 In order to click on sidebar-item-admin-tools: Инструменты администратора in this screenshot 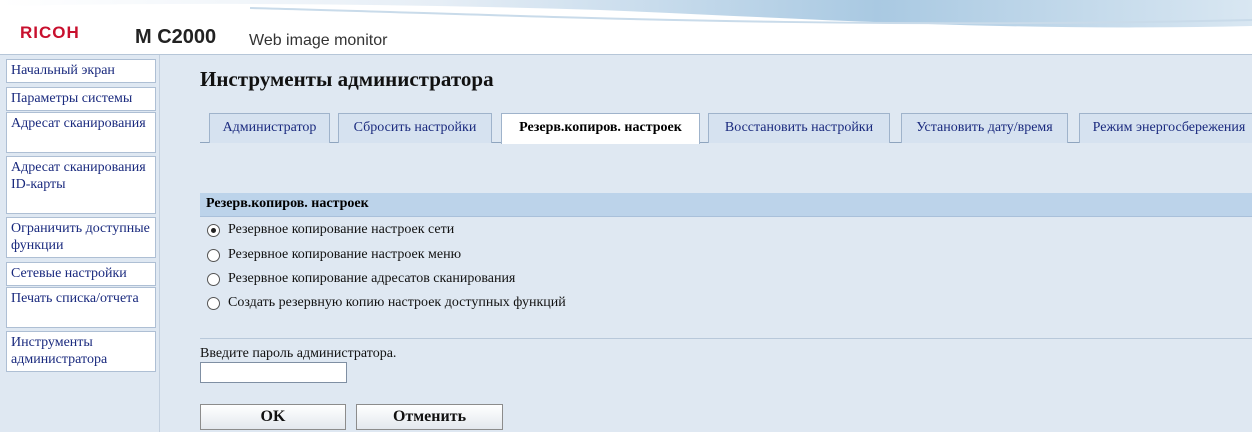, I will do `click(81, 351)`.